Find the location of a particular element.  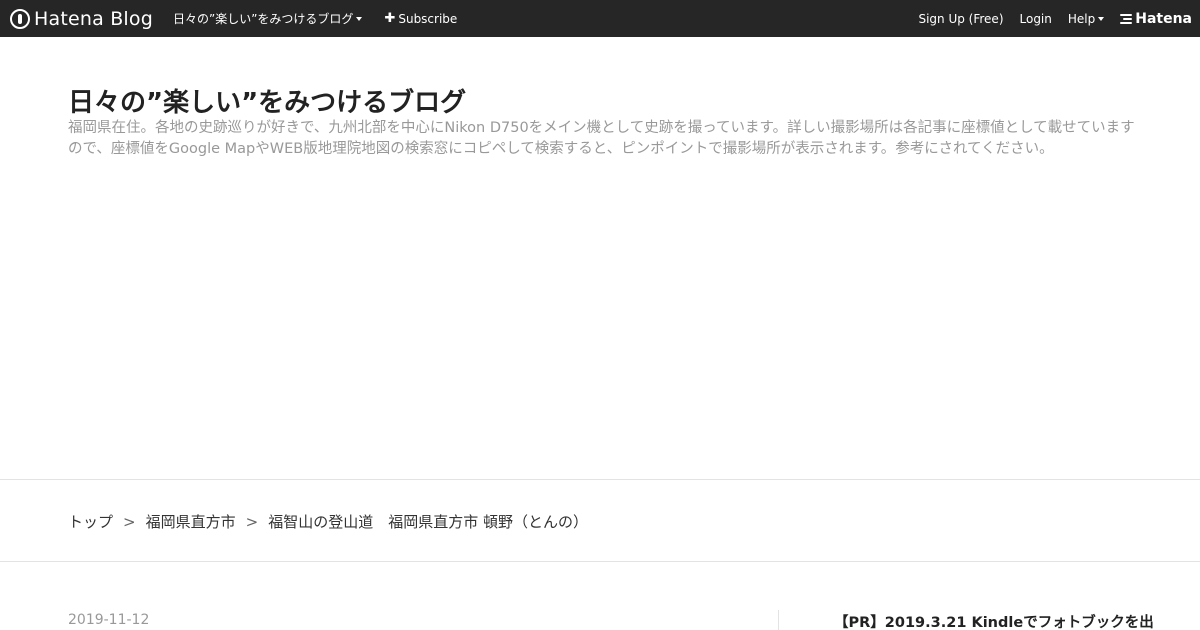

breadcrumb: トップ > 福岡県直方市 > 福智山の登山道 福岡県直方市 頓野（とんの） is located at coordinates (328, 521).